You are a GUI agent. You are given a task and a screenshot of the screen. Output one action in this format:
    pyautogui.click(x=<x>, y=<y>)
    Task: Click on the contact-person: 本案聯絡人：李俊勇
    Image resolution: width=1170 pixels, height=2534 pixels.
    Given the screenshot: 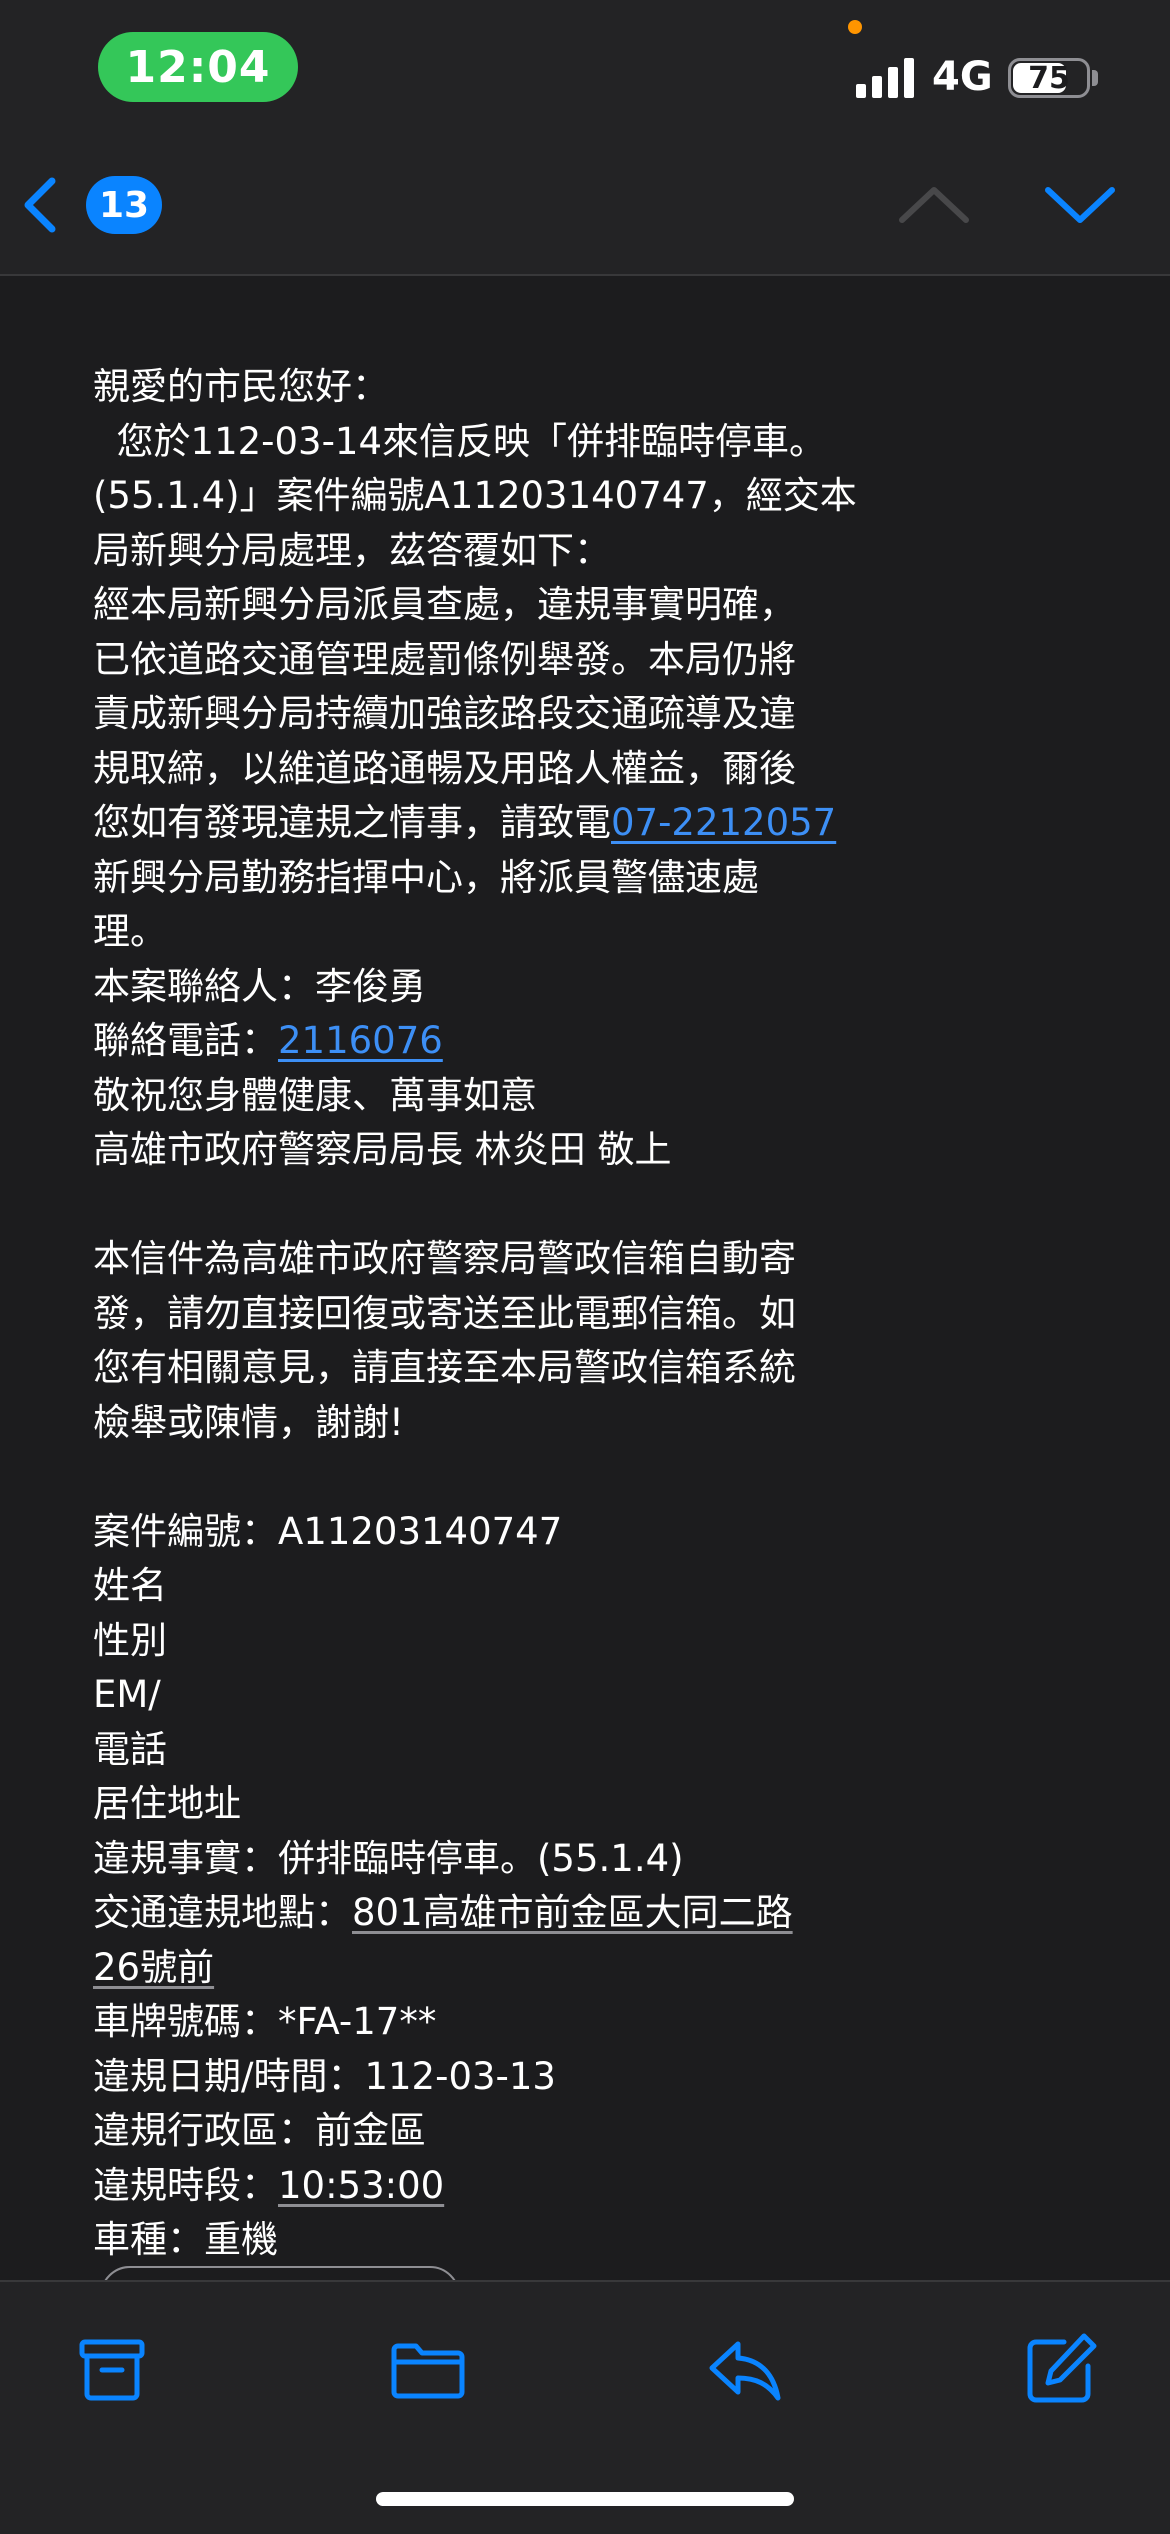 What is the action you would take?
    pyautogui.click(x=259, y=986)
    